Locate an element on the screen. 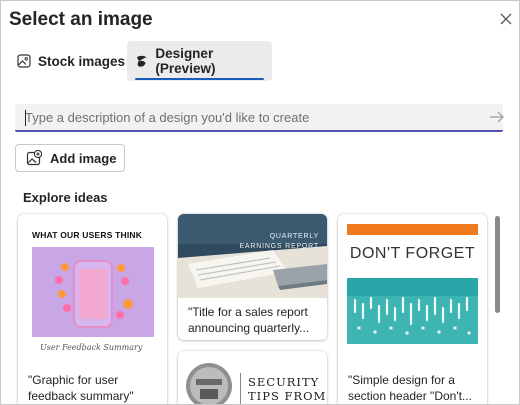  idea-caption: "Graphic for user feedback summary" is located at coordinates (81, 388).